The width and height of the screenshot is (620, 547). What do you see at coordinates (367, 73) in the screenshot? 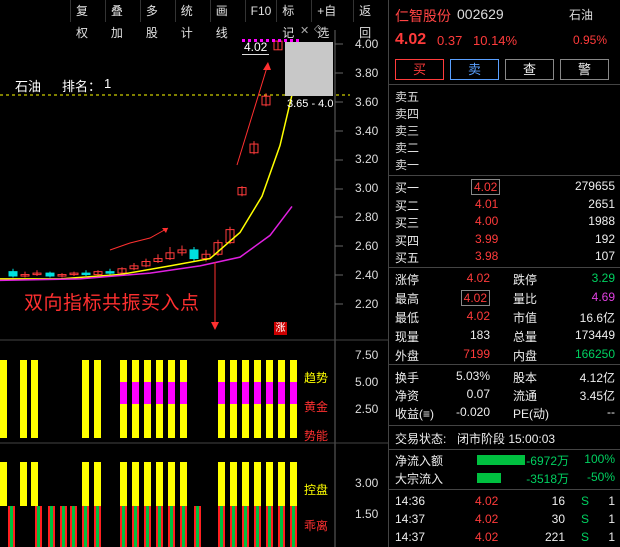
I see `price-axis-label: 3.80` at bounding box center [367, 73].